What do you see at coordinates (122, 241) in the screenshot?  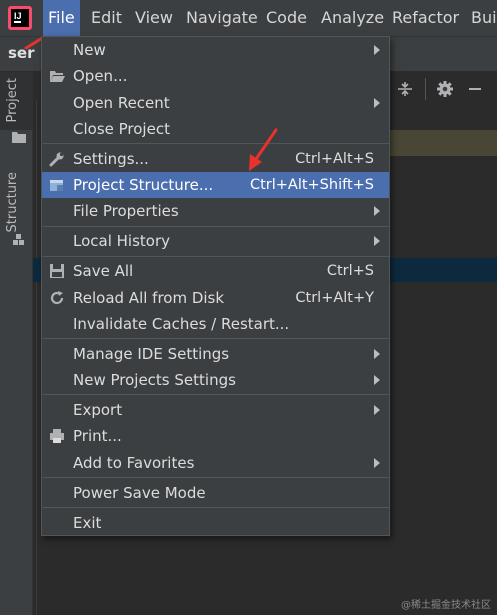 I see `menu-item-label: Local History` at bounding box center [122, 241].